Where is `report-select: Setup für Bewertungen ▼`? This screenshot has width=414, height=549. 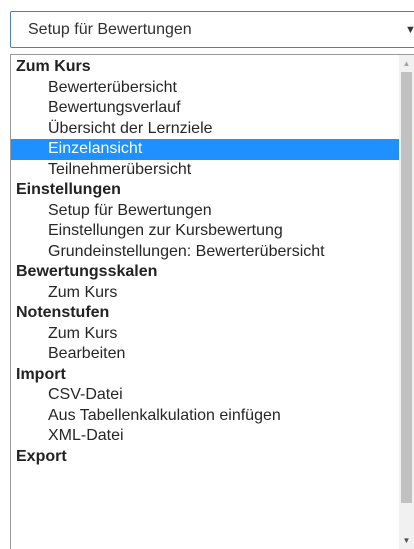
report-select: Setup für Bewertungen ▼ is located at coordinates (212, 29).